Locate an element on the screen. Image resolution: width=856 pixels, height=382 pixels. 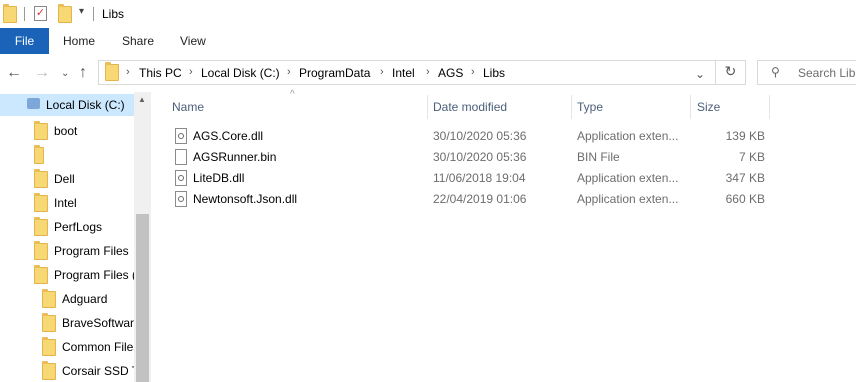
nav-scrollbar: ▲ is located at coordinates (142, 237).